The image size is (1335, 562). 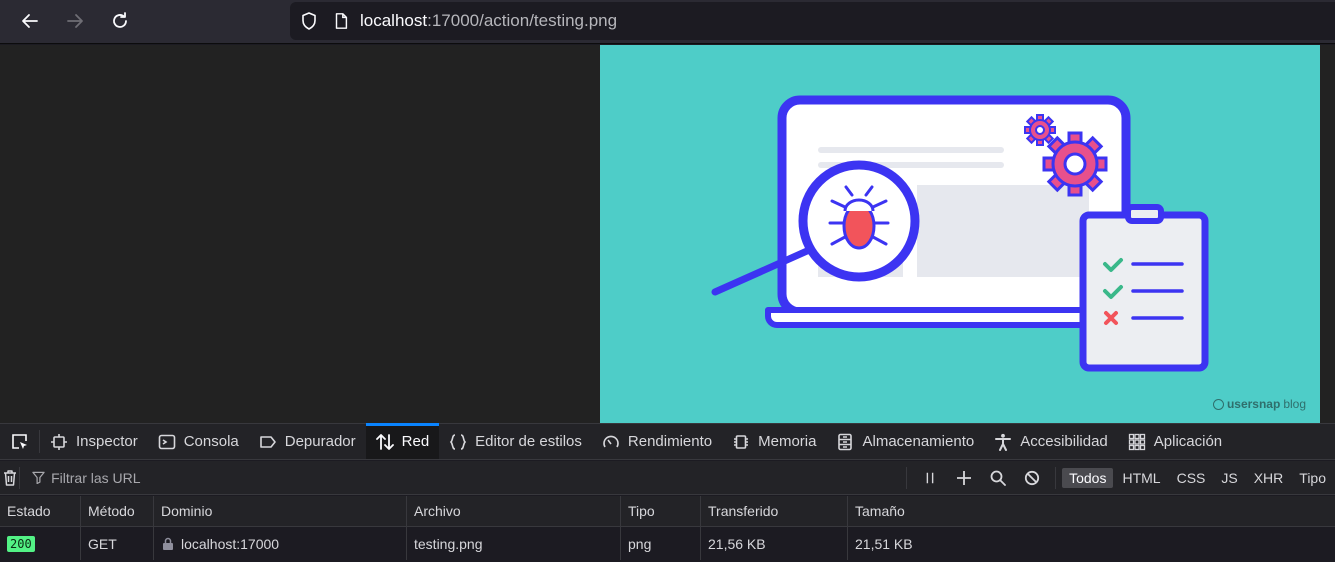 I want to click on tab-label: Editor de estilos, so click(x=528, y=441).